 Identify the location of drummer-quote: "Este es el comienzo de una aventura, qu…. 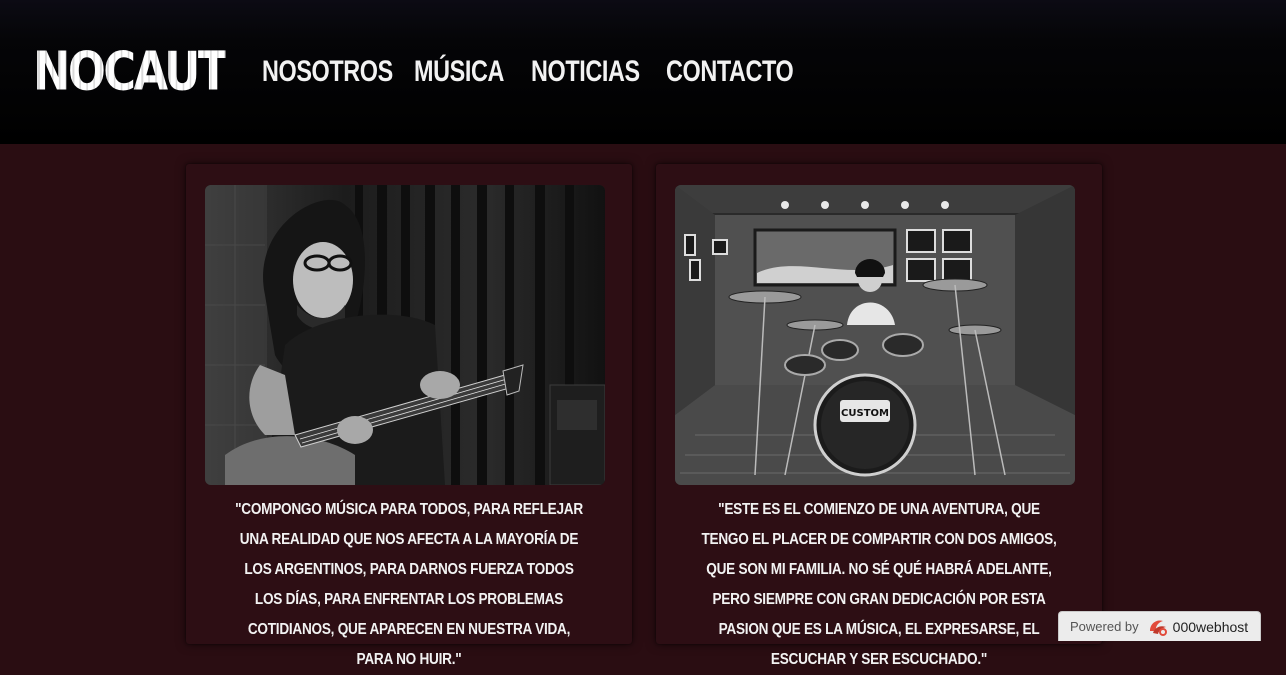
(879, 584).